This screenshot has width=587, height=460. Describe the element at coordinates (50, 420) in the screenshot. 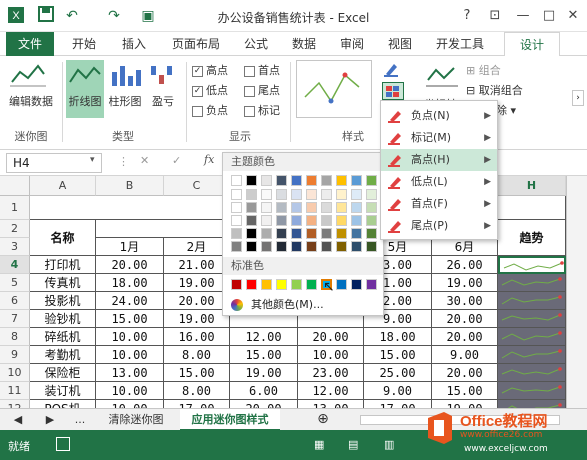

I see `next-sheet-icon: ▶` at that location.